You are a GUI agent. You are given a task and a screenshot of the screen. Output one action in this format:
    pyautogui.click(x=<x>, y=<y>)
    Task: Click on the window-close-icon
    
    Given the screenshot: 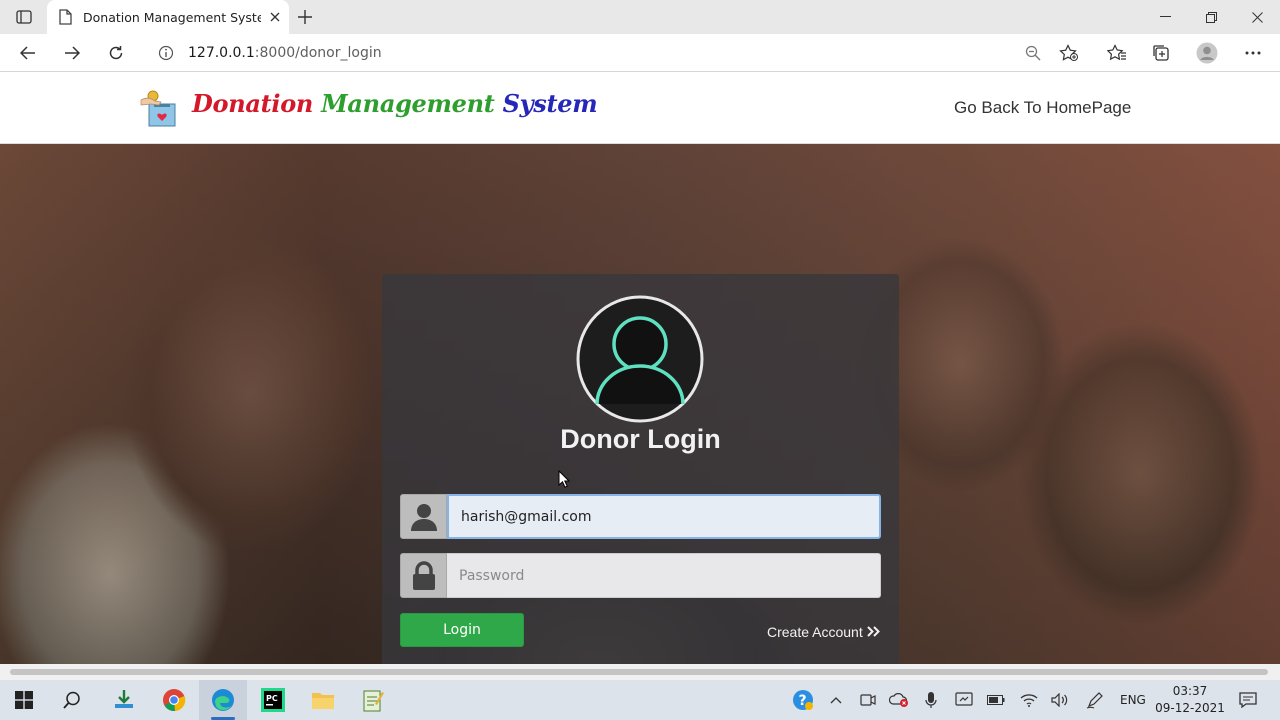 What is the action you would take?
    pyautogui.click(x=1257, y=17)
    